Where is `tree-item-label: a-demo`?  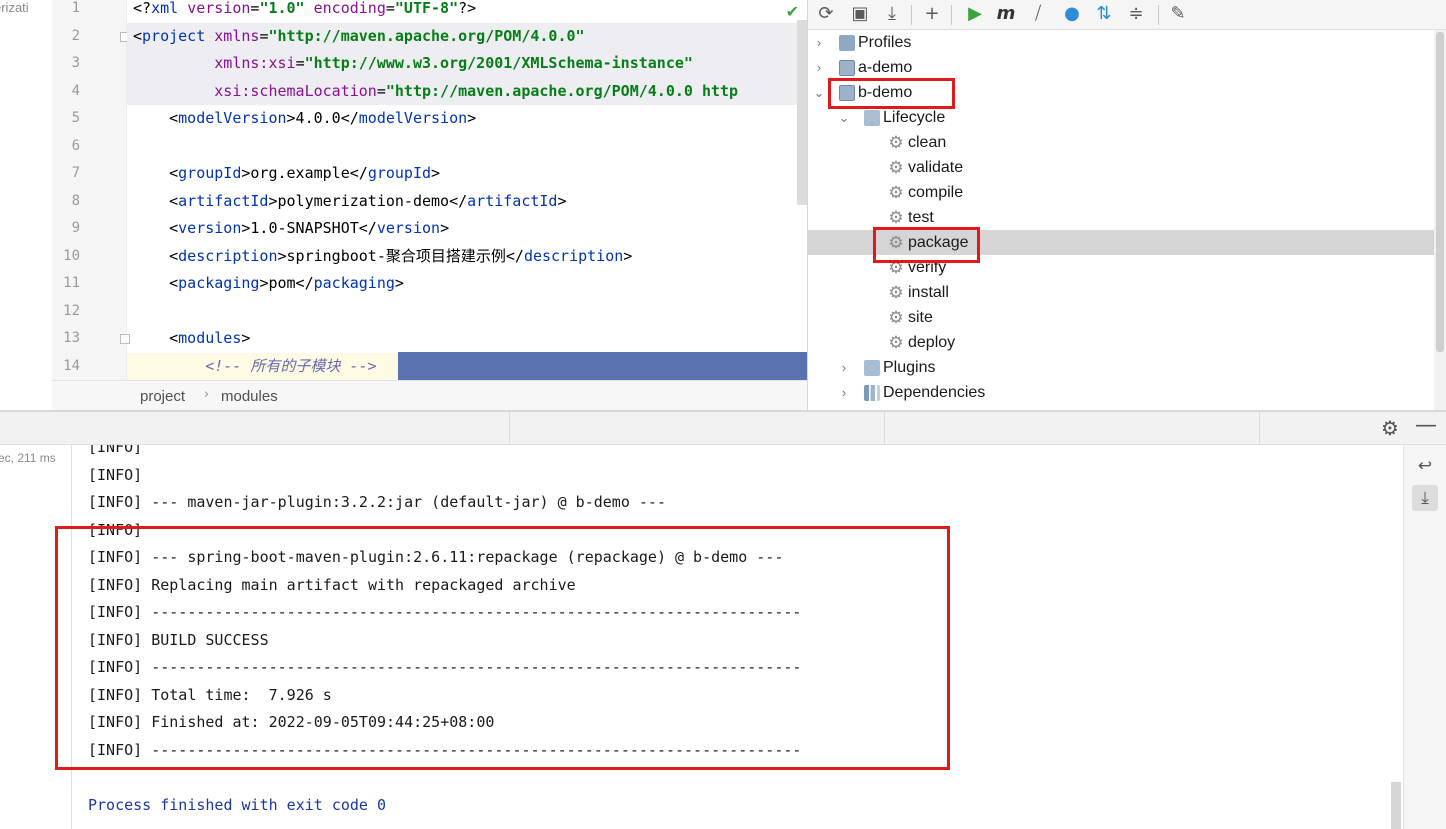
tree-item-label: a-demo is located at coordinates (885, 67).